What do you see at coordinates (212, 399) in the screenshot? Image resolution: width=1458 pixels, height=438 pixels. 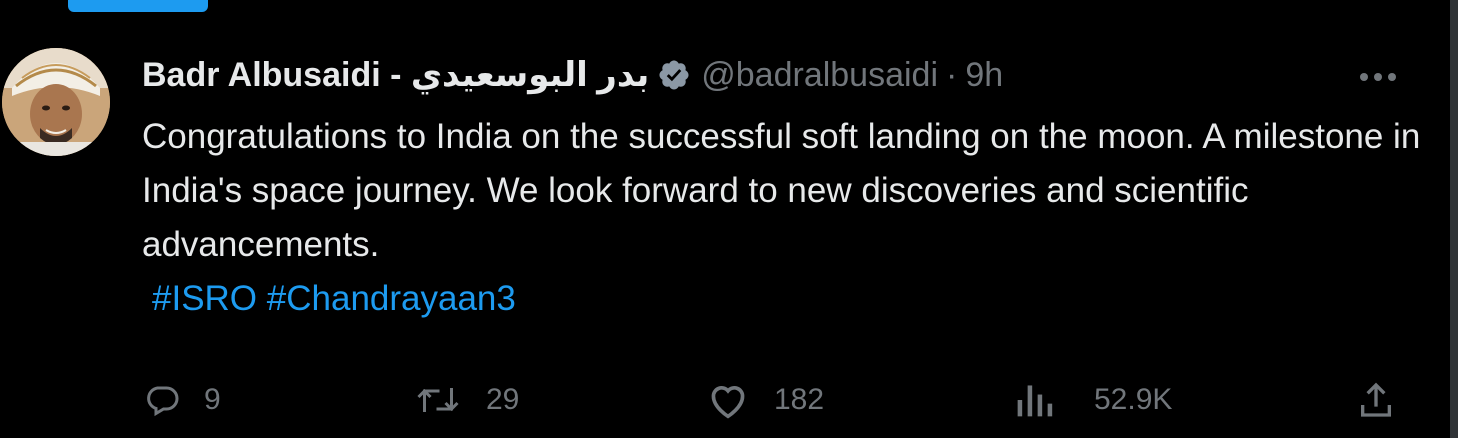 I see `reply-count: 9` at bounding box center [212, 399].